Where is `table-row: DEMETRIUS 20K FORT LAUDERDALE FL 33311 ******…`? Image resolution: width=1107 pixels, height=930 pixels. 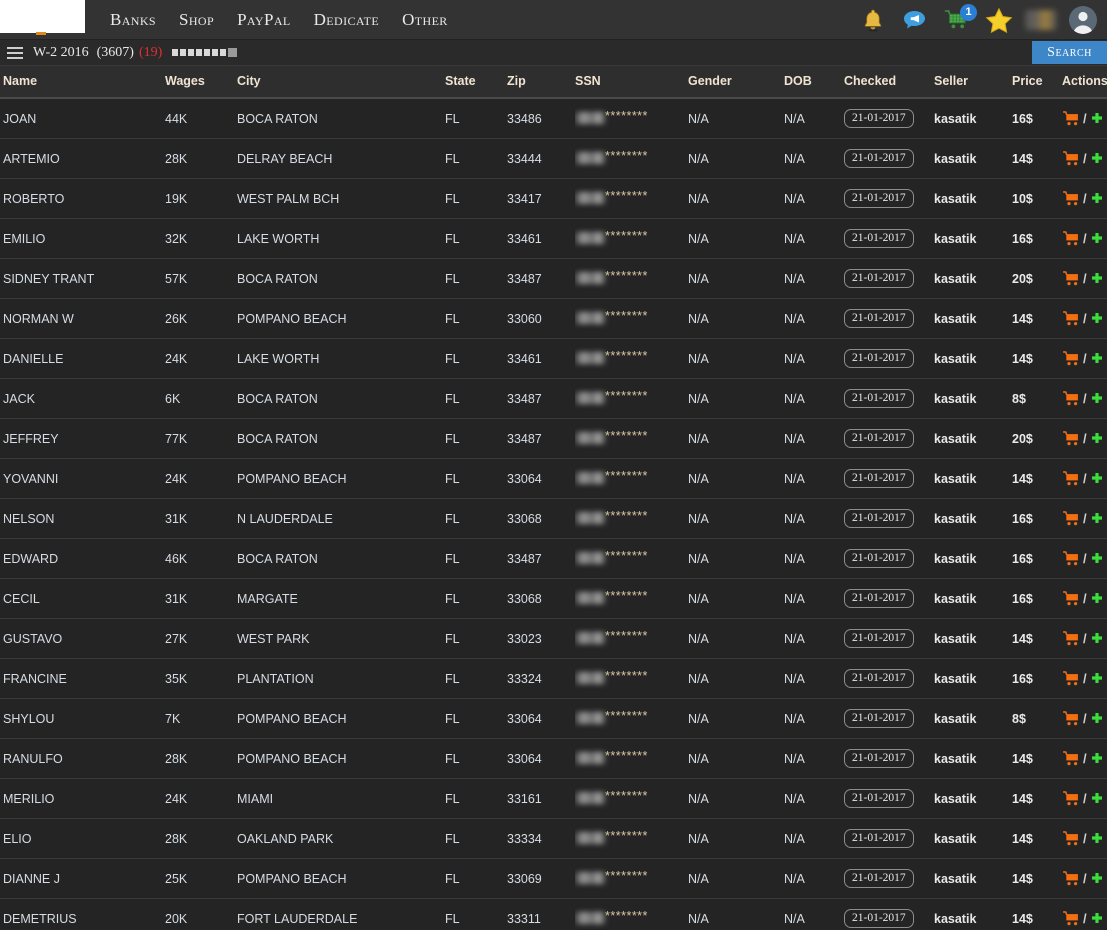
table-row: DEMETRIUS 20K FORT LAUDERDALE FL 33311 ******… is located at coordinates (553, 914).